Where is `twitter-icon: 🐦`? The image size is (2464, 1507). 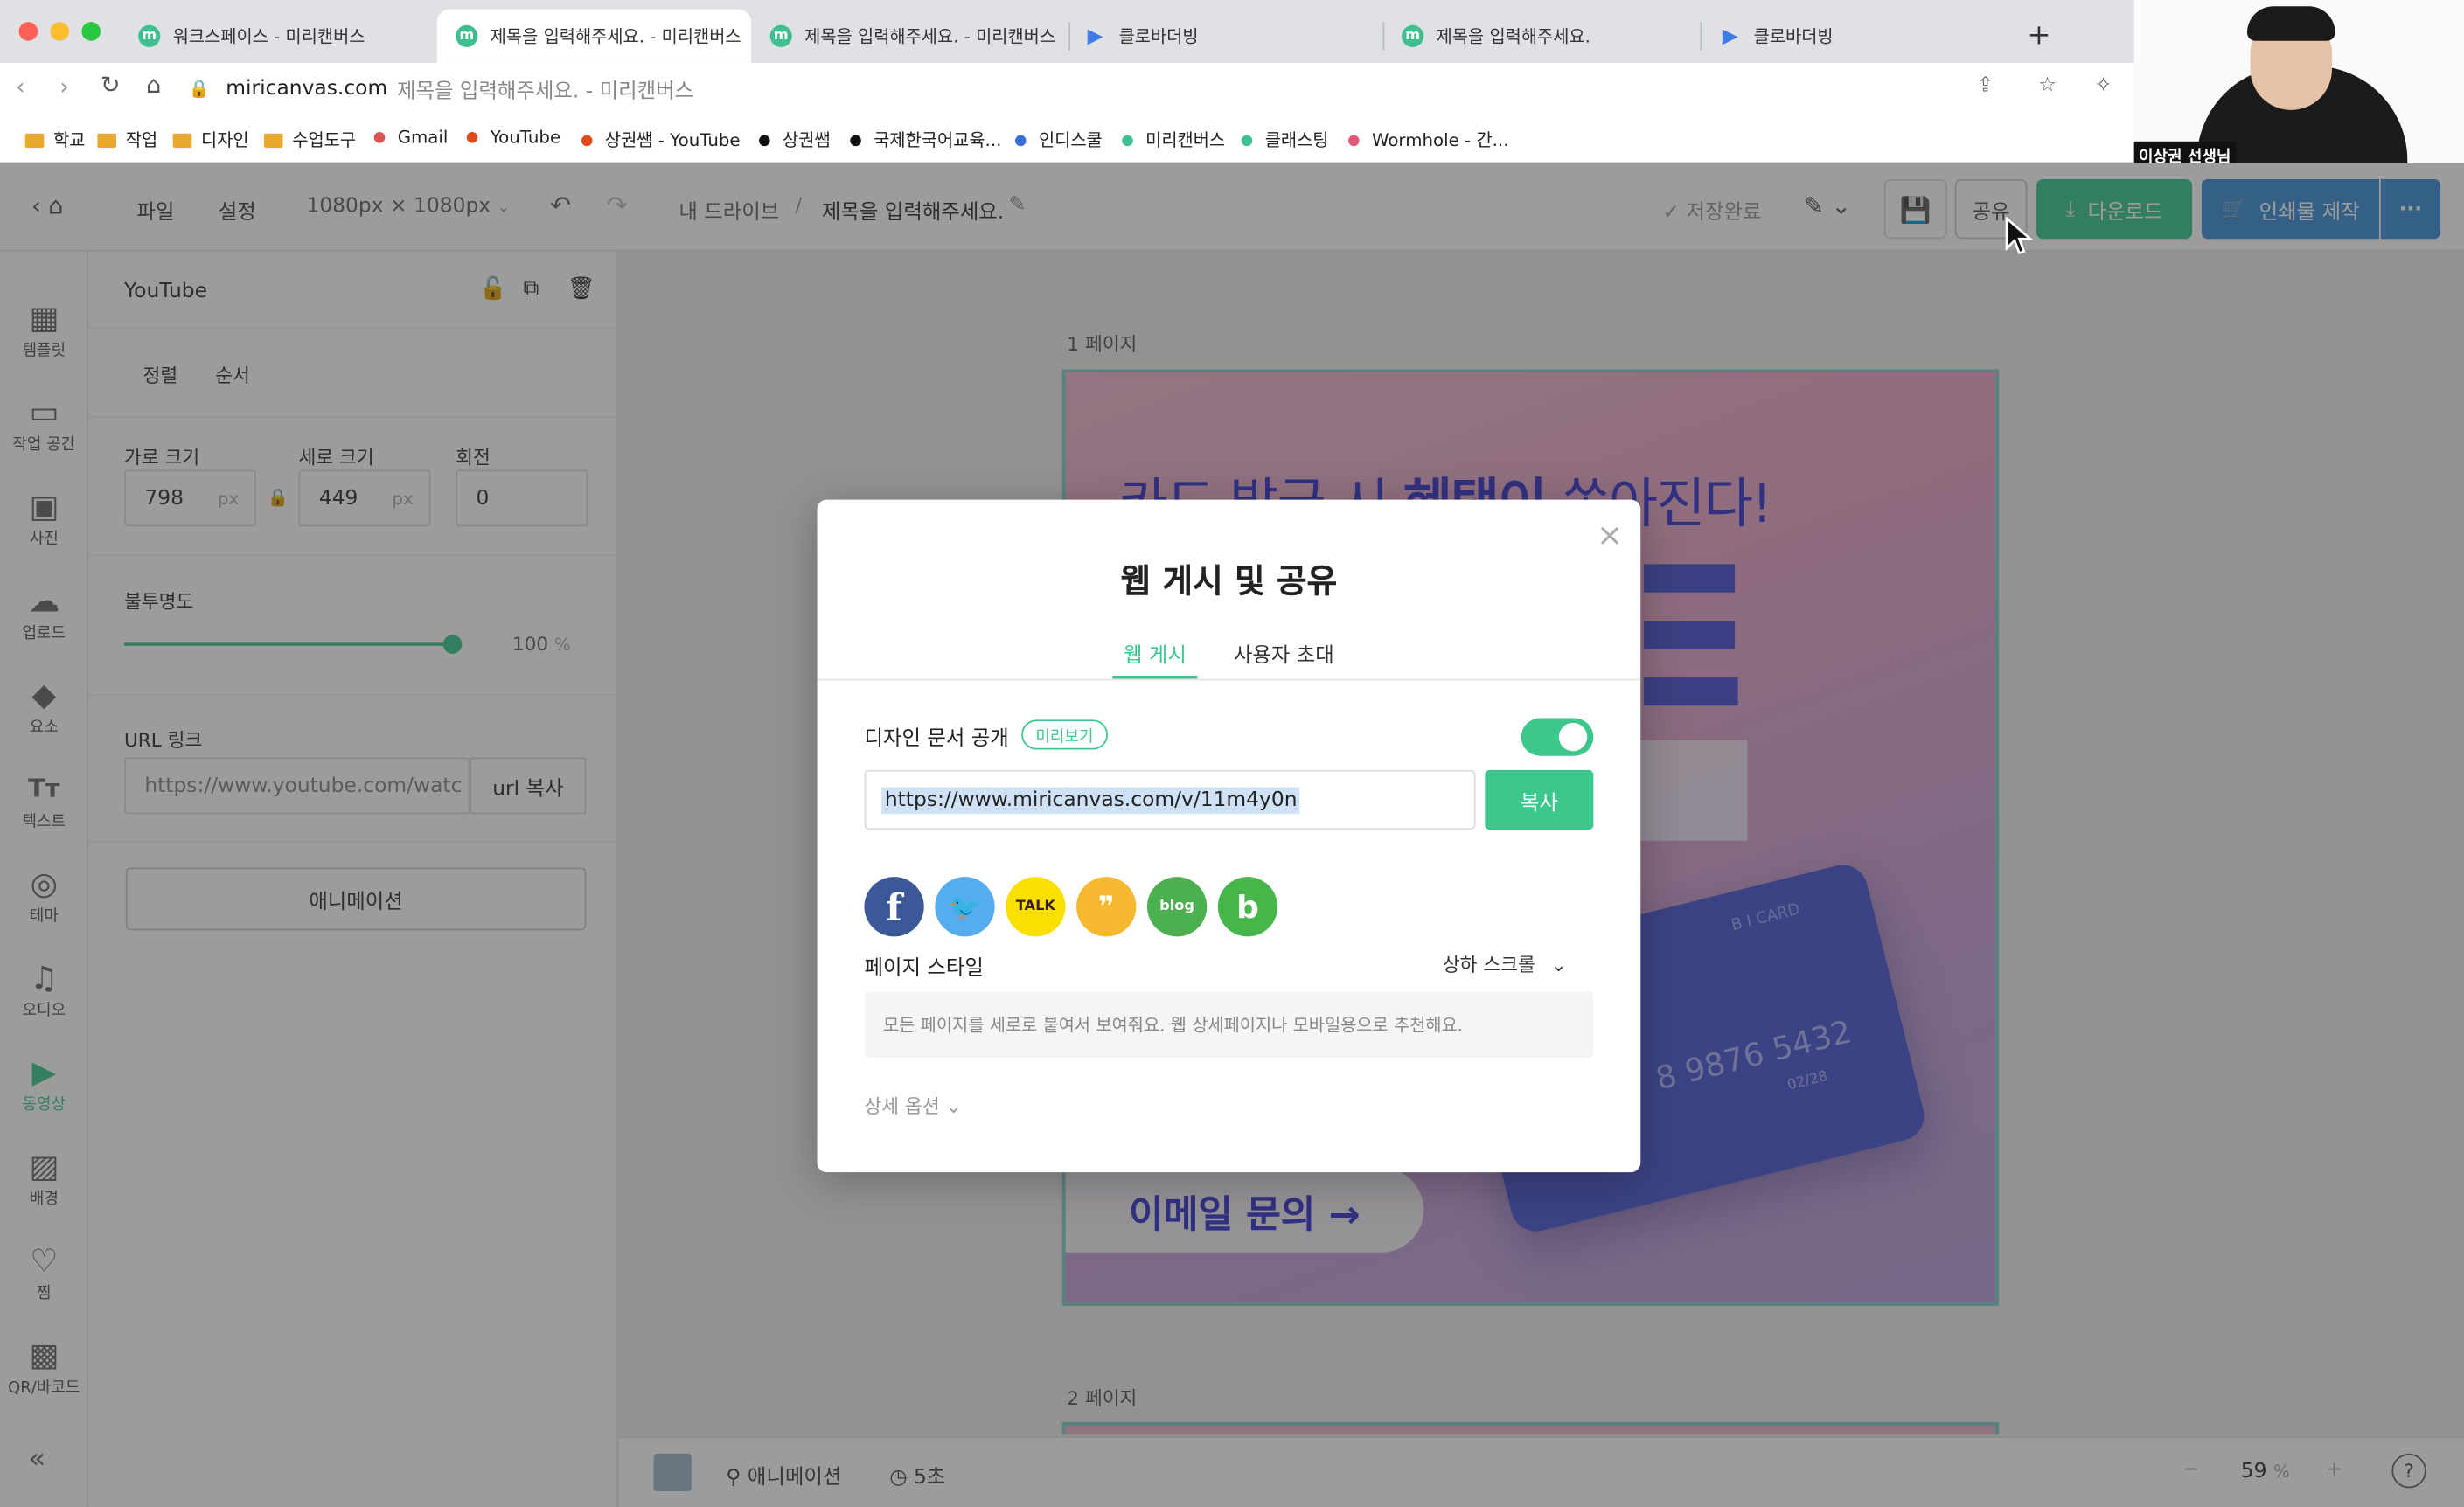
twitter-icon: 🐦 is located at coordinates (965, 907).